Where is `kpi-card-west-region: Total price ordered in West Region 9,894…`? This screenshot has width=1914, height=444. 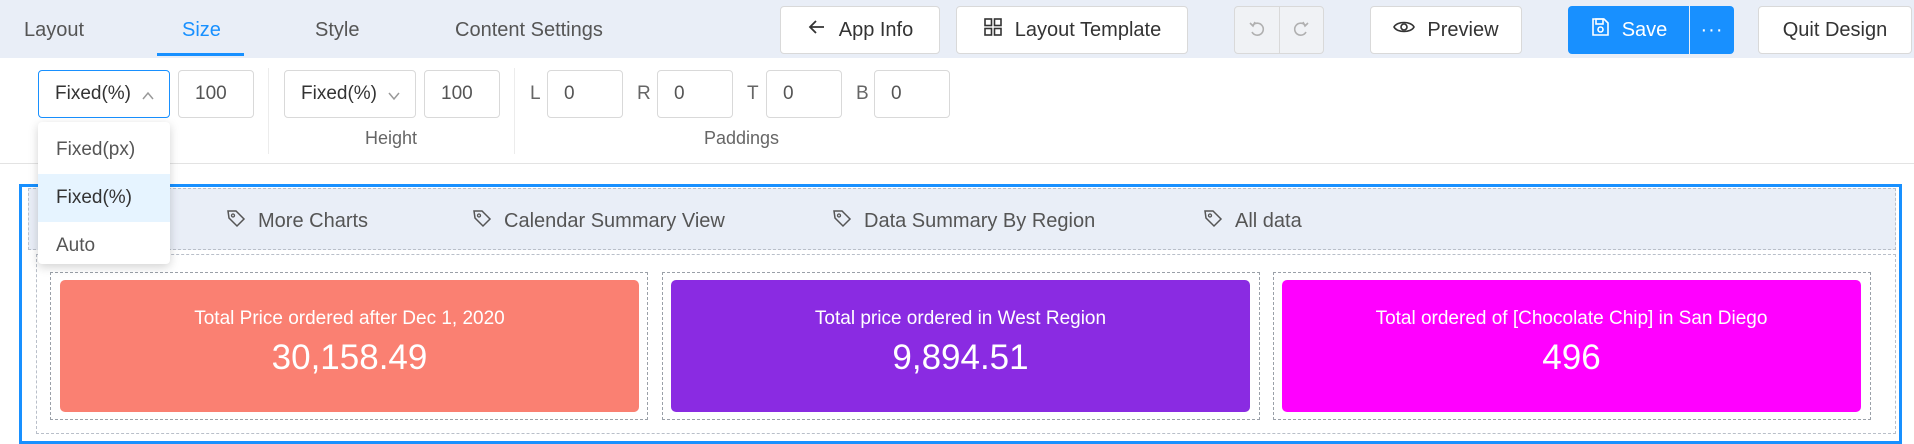
kpi-card-west-region: Total price ordered in West Region 9,894… is located at coordinates (960, 346).